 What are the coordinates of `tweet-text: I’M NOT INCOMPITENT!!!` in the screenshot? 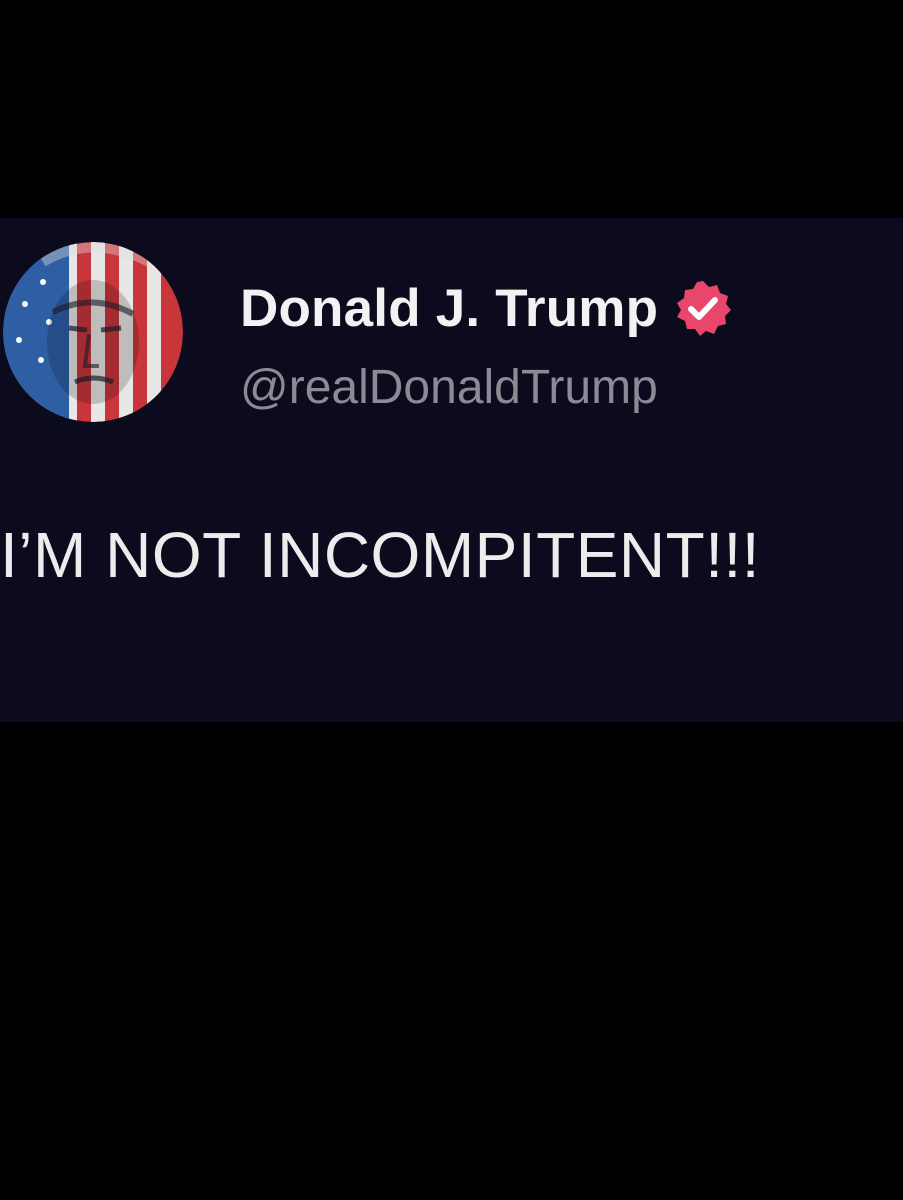 It's located at (380, 555).